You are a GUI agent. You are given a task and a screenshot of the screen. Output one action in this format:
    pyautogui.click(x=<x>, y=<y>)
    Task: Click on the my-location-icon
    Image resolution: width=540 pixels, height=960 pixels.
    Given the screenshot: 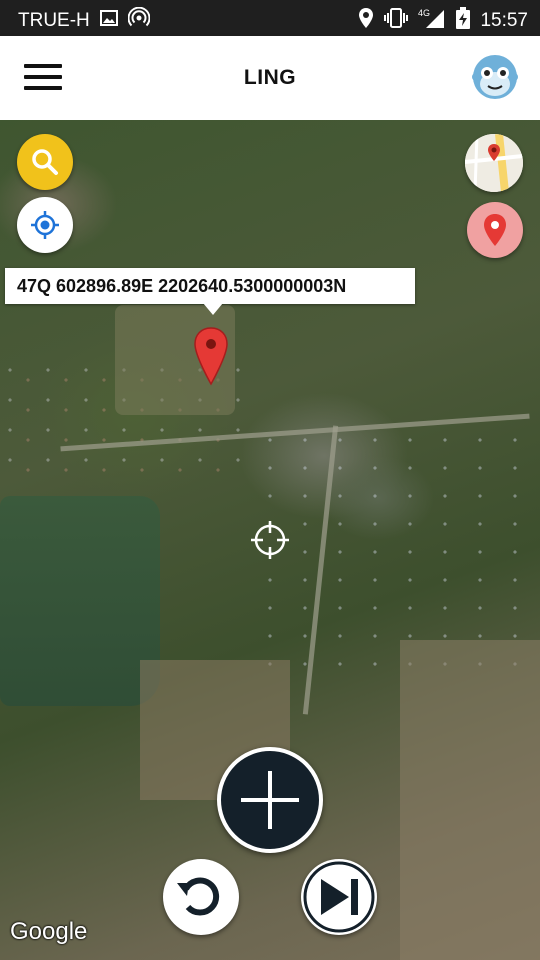 What is the action you would take?
    pyautogui.click(x=45, y=225)
    